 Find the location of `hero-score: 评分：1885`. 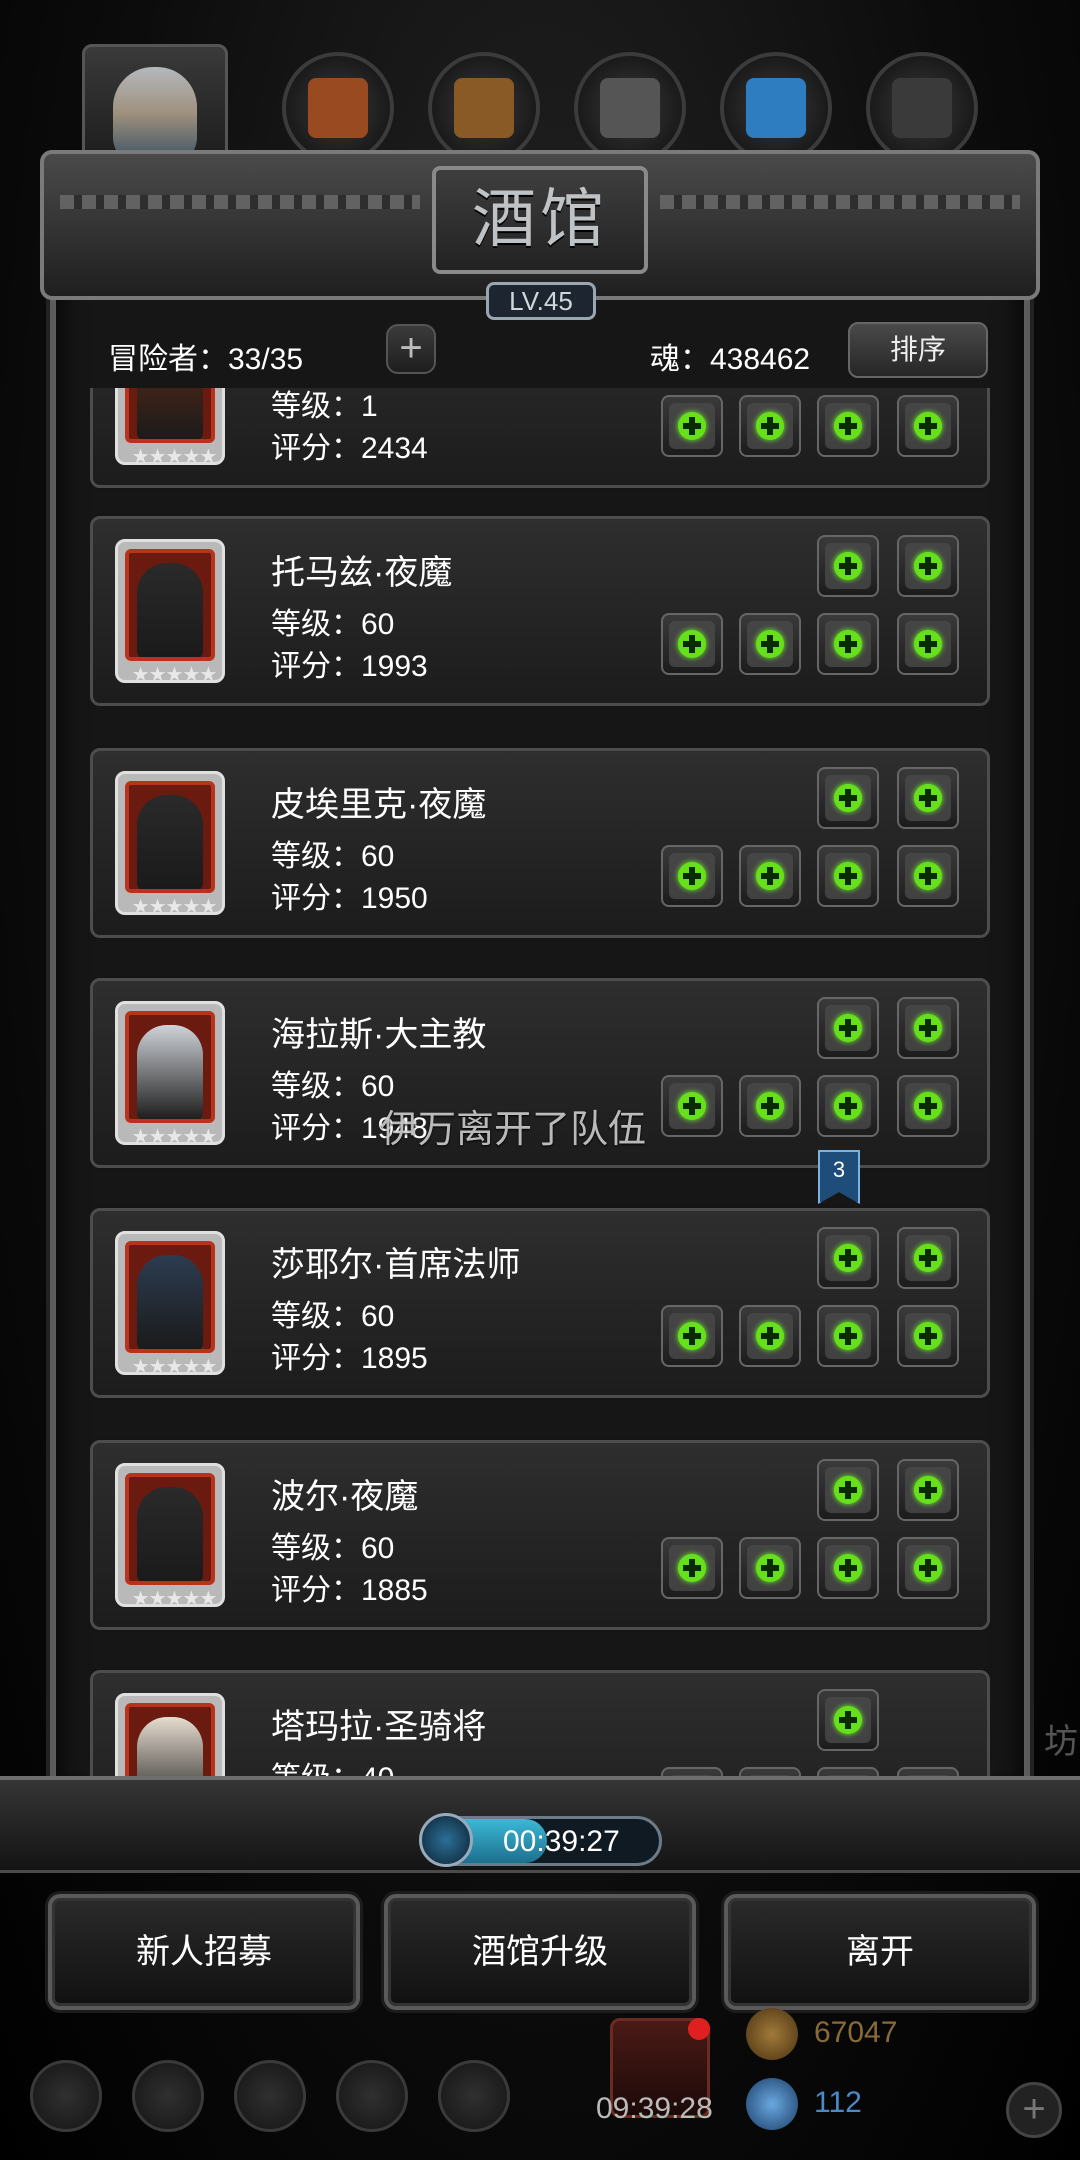

hero-score: 评分：1885 is located at coordinates (349, 1590).